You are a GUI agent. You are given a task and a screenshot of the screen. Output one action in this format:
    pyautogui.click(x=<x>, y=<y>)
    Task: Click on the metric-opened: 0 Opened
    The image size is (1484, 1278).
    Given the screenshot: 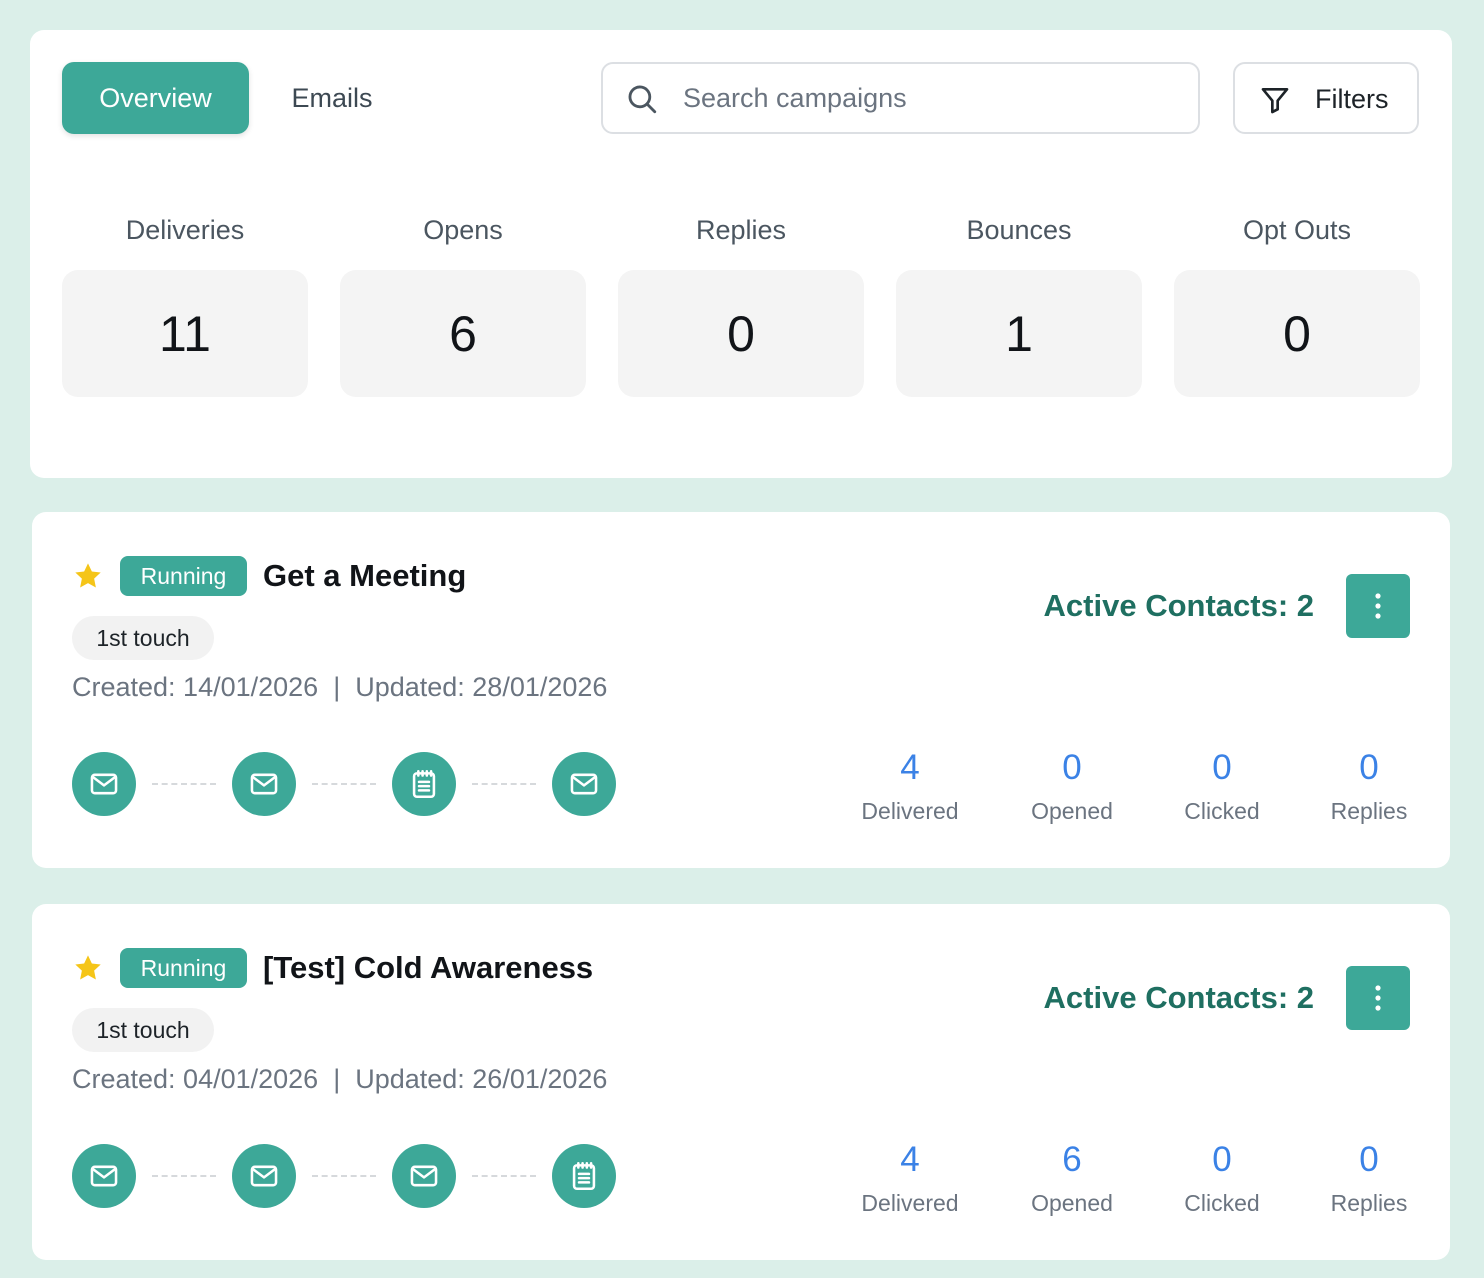 What is the action you would take?
    pyautogui.click(x=1072, y=786)
    